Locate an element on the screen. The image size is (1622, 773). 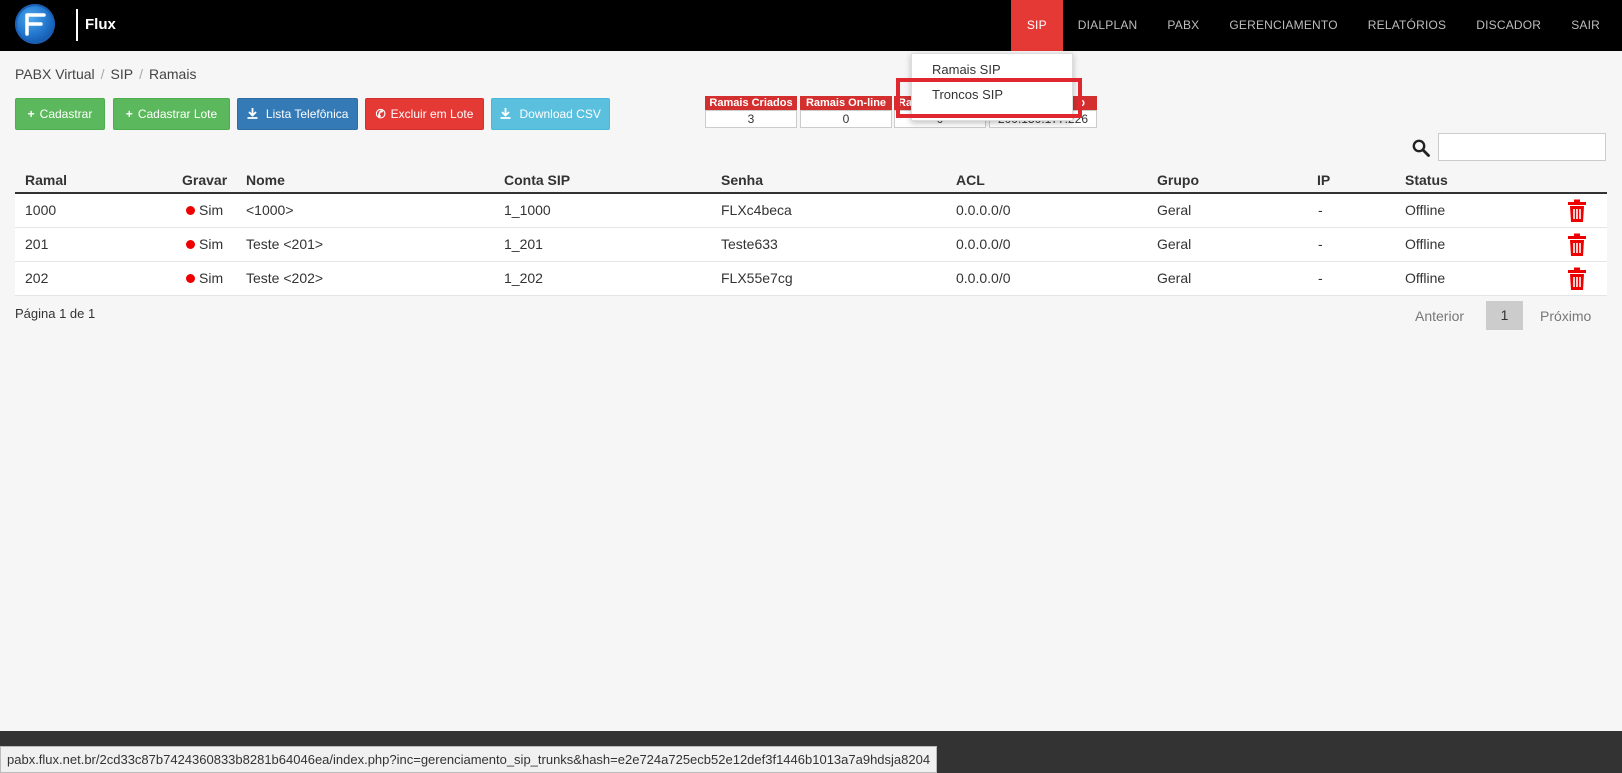
cell-nome: Teste <202> is located at coordinates (285, 278).